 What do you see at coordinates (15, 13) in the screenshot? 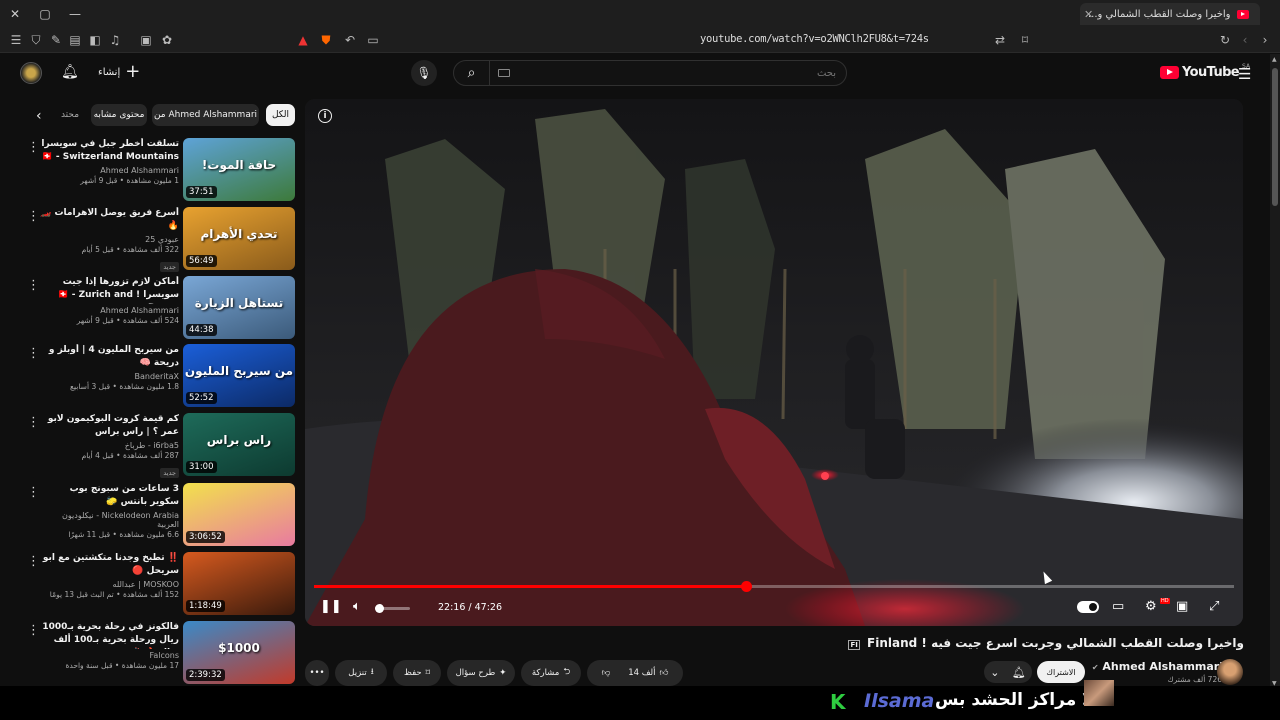
I see `window-close-icon: ✕` at bounding box center [15, 13].